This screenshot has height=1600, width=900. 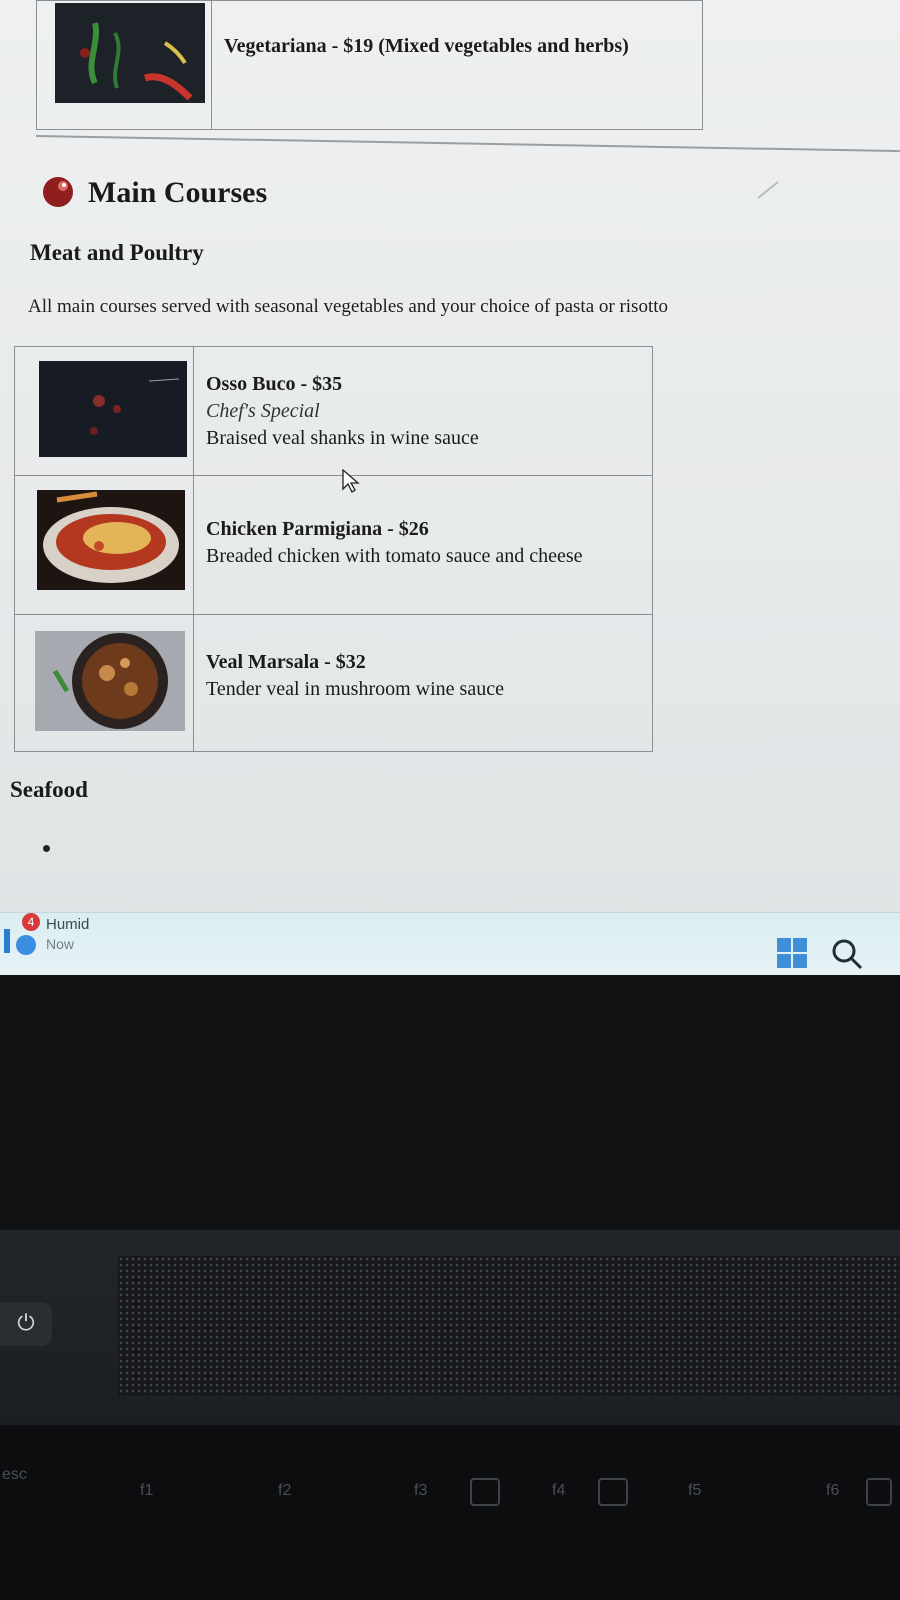 What do you see at coordinates (113, 409) in the screenshot?
I see `osso-buco-image` at bounding box center [113, 409].